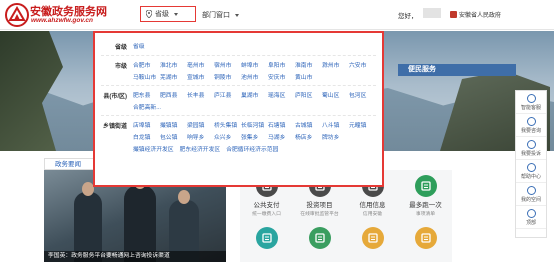 Image resolution: width=554 pixels, height=264 pixels. I want to click on service-subtitle: 事项清单, so click(425, 214).